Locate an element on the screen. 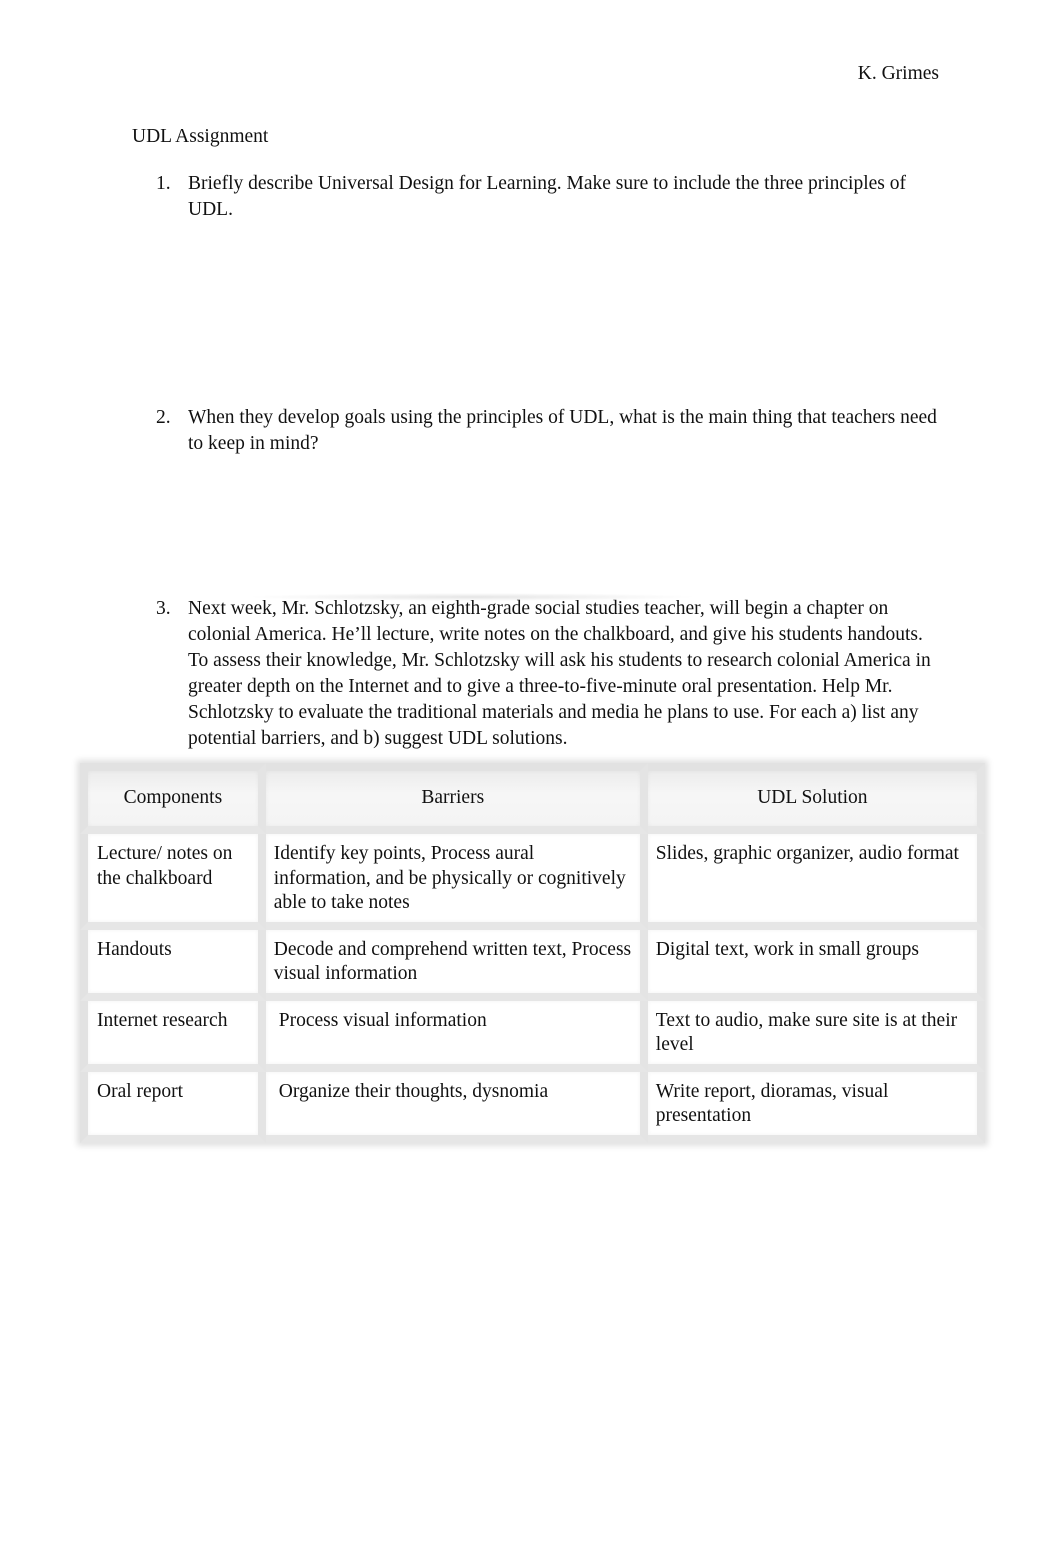 Image resolution: width=1062 pixels, height=1556 pixels. cell-component: Internet research is located at coordinates (162, 1020).